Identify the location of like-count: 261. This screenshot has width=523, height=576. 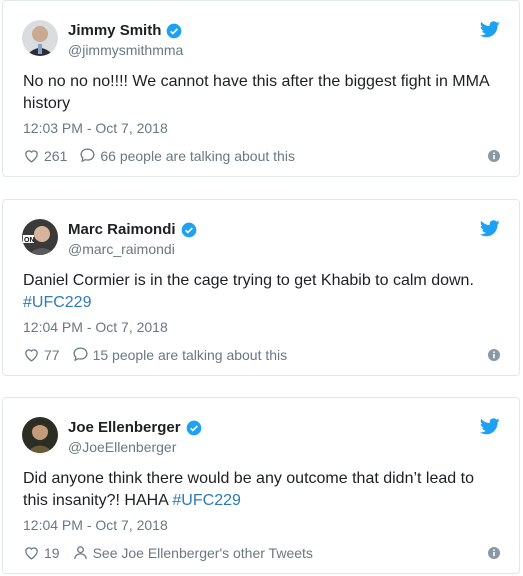
(55, 156).